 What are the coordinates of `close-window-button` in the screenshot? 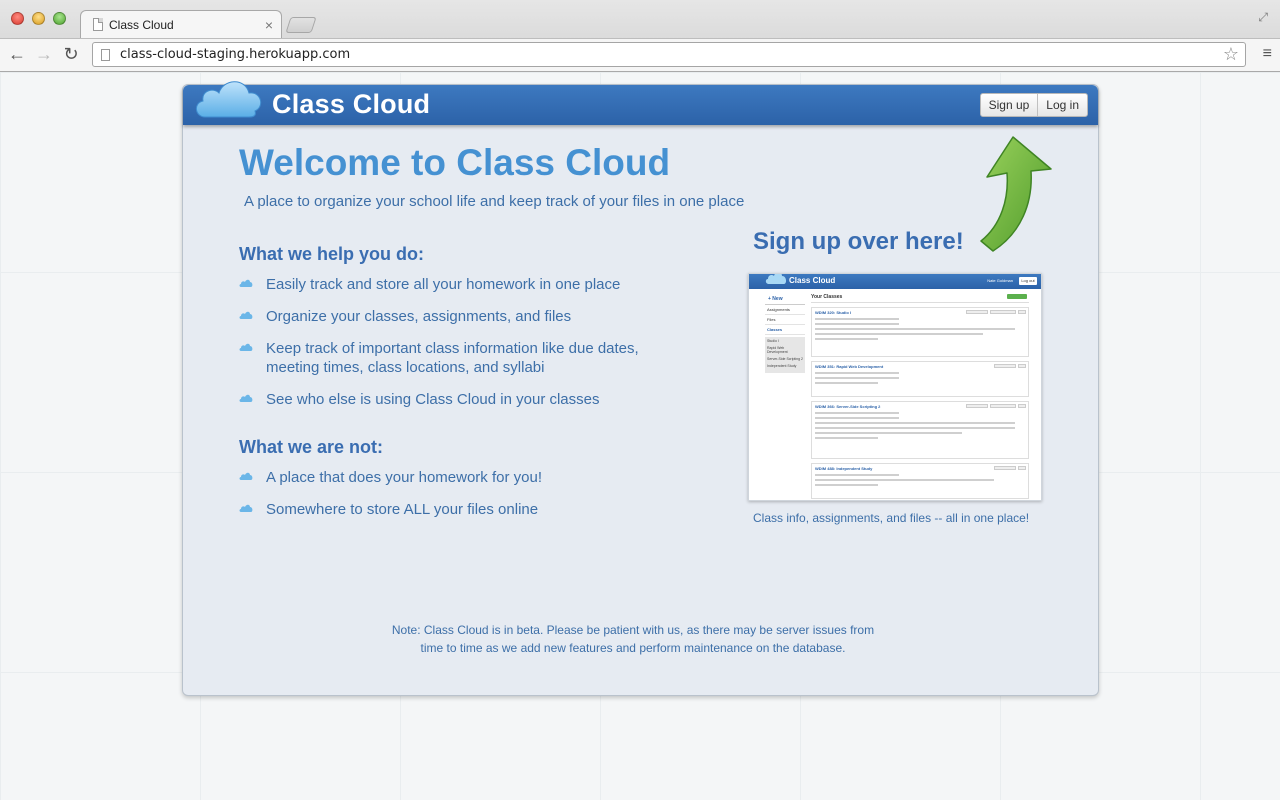 It's located at (17, 18).